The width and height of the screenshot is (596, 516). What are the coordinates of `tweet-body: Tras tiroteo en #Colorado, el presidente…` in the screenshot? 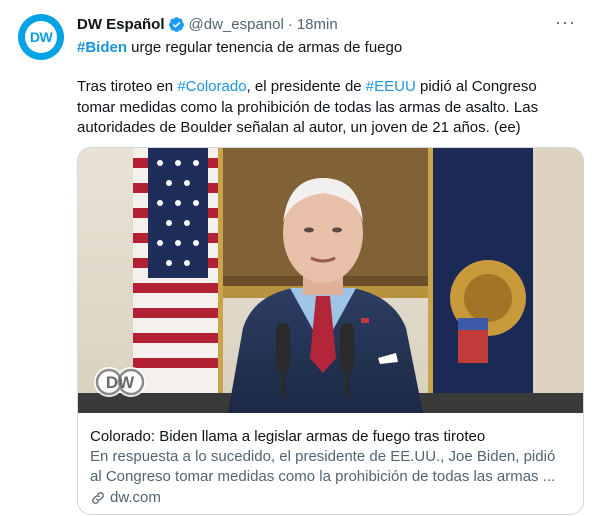 It's located at (327, 108).